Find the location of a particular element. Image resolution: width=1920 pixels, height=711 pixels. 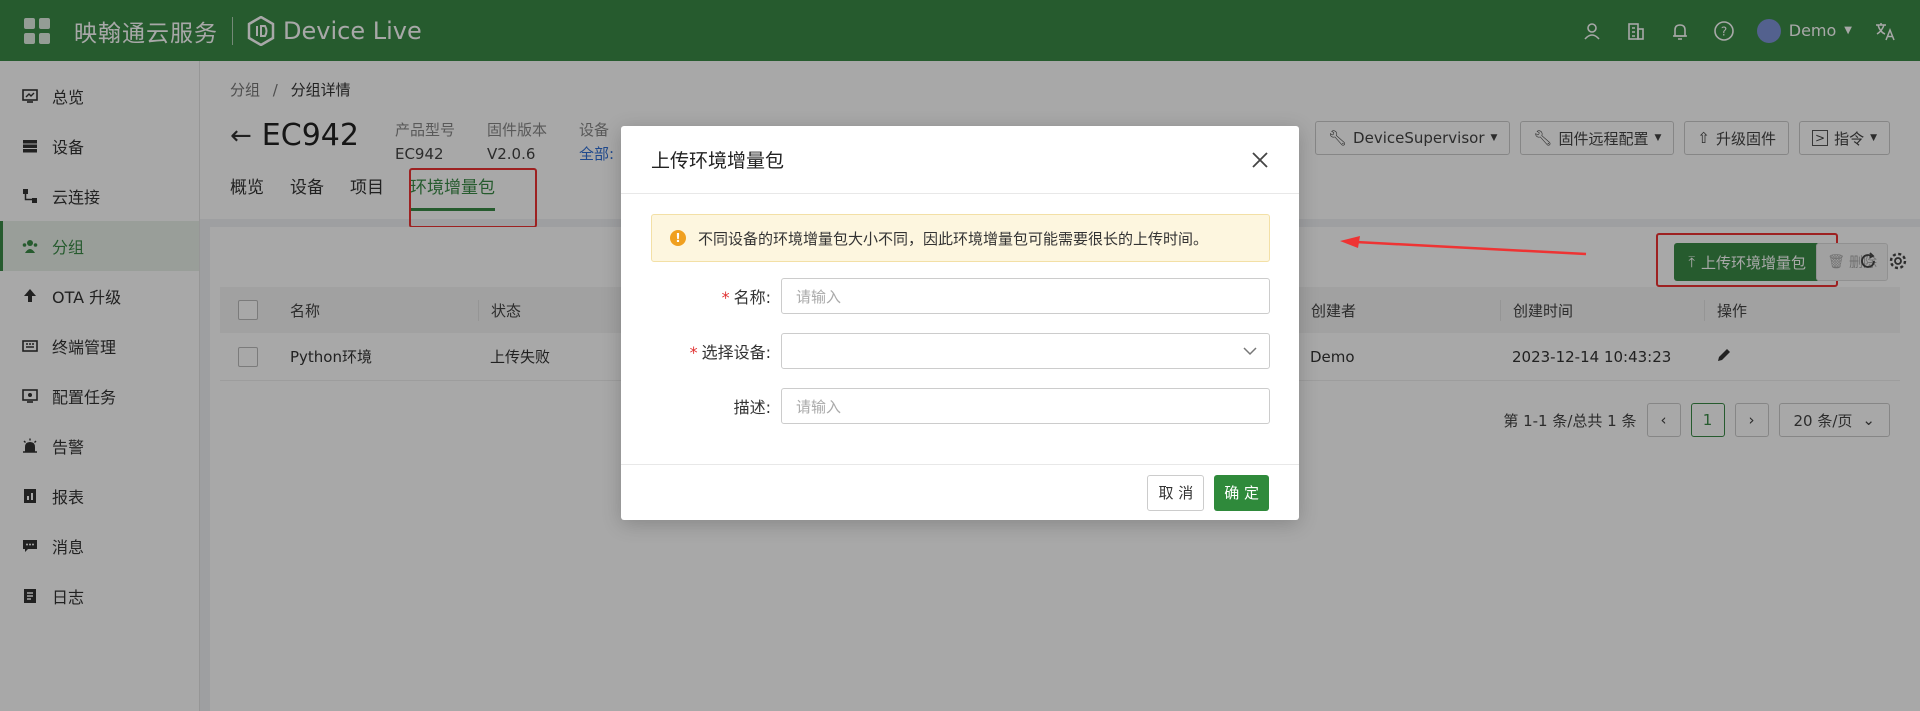

name-label: * 名称: is located at coordinates (746, 297).